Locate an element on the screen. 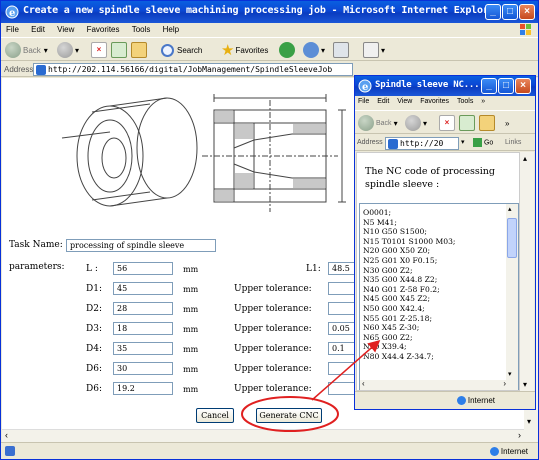 The width and height of the screenshot is (539, 460). forward-arrow-icon is located at coordinates (65, 50).